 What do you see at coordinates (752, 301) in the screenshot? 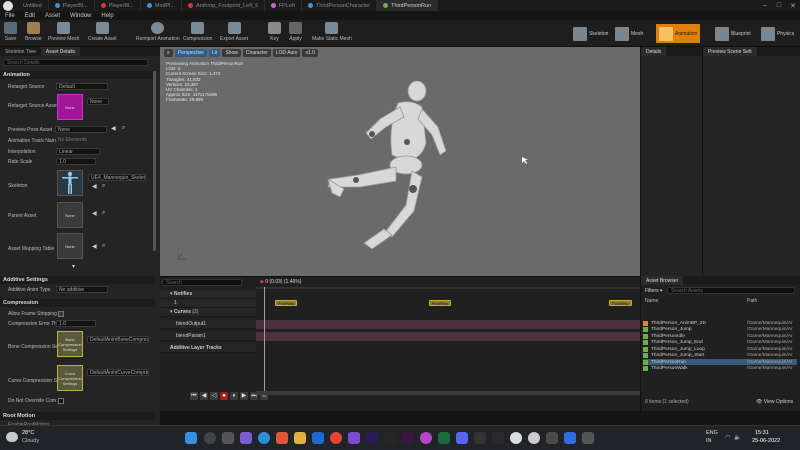
I see `column-header-path: Path` at bounding box center [752, 301].